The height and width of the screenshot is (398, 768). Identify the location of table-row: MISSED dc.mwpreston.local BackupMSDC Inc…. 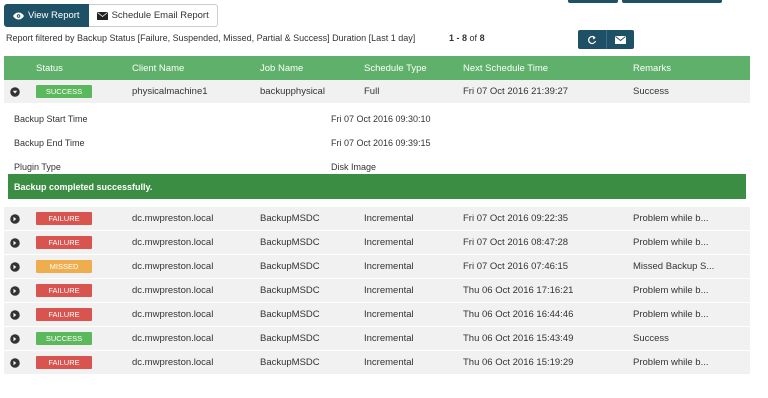
(377, 267).